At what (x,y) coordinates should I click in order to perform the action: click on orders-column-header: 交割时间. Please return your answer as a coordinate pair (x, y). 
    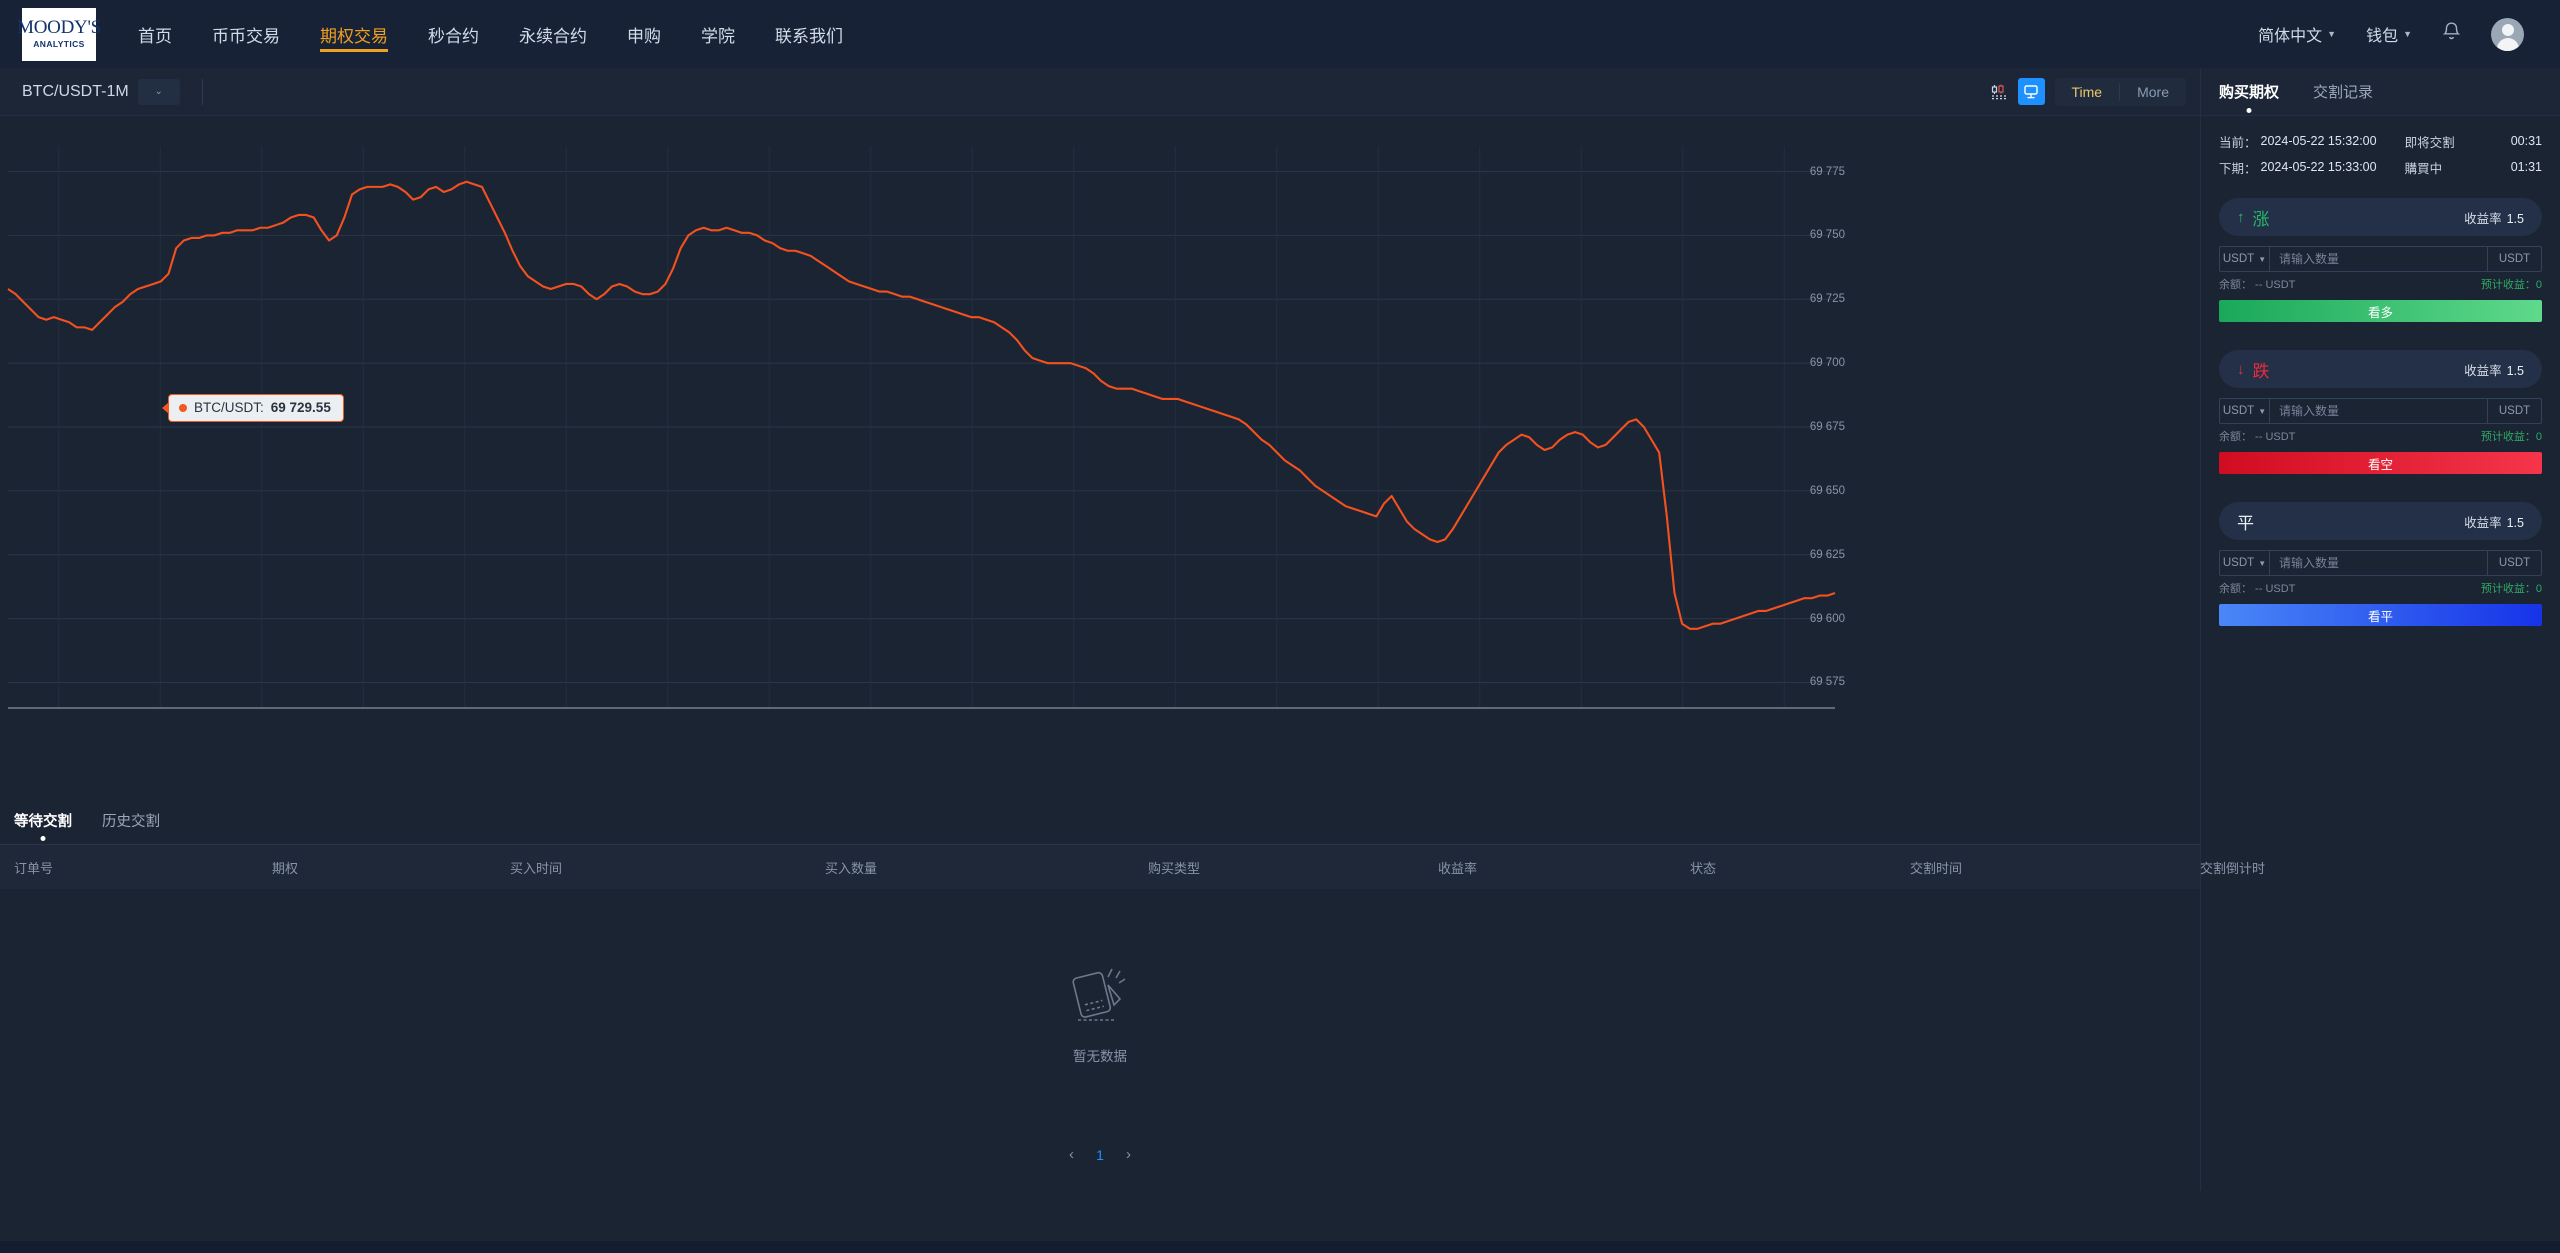
    Looking at the image, I should click on (1936, 868).